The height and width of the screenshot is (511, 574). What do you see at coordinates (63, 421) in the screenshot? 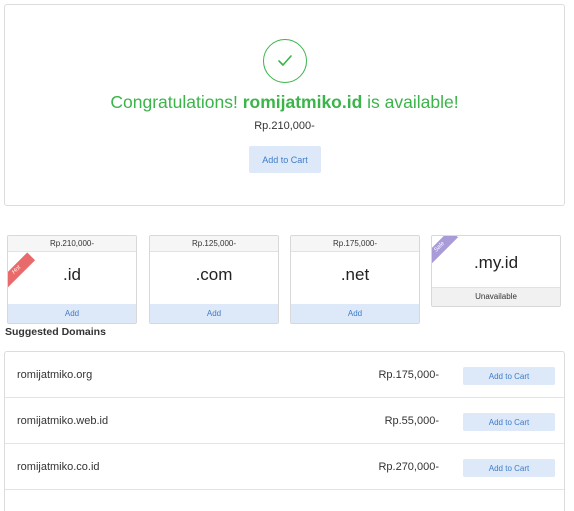
I see `suggestion-domain: romijatmiko.web.id` at bounding box center [63, 421].